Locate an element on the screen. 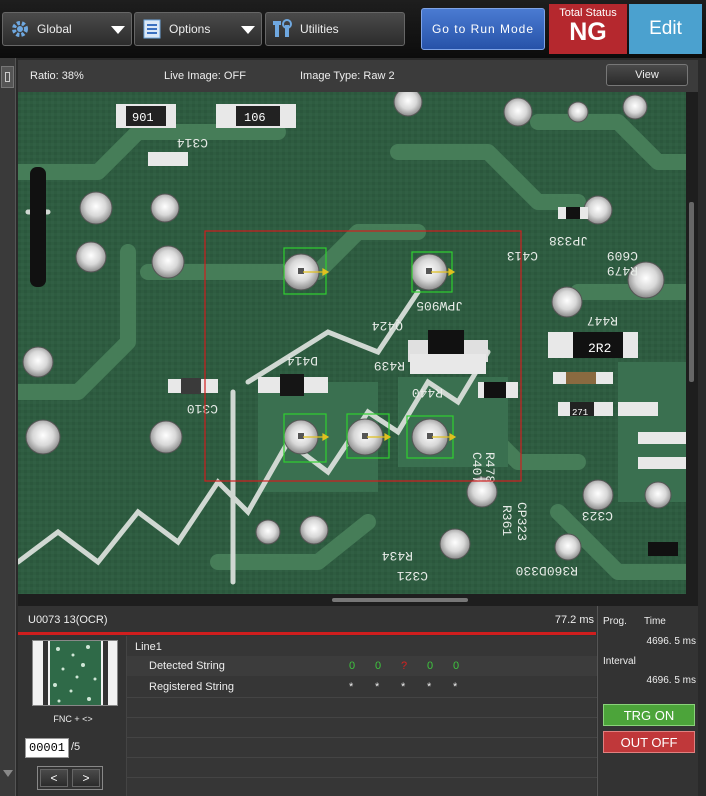 This screenshot has width=706, height=796. pcb-label: C314 is located at coordinates (192, 142).